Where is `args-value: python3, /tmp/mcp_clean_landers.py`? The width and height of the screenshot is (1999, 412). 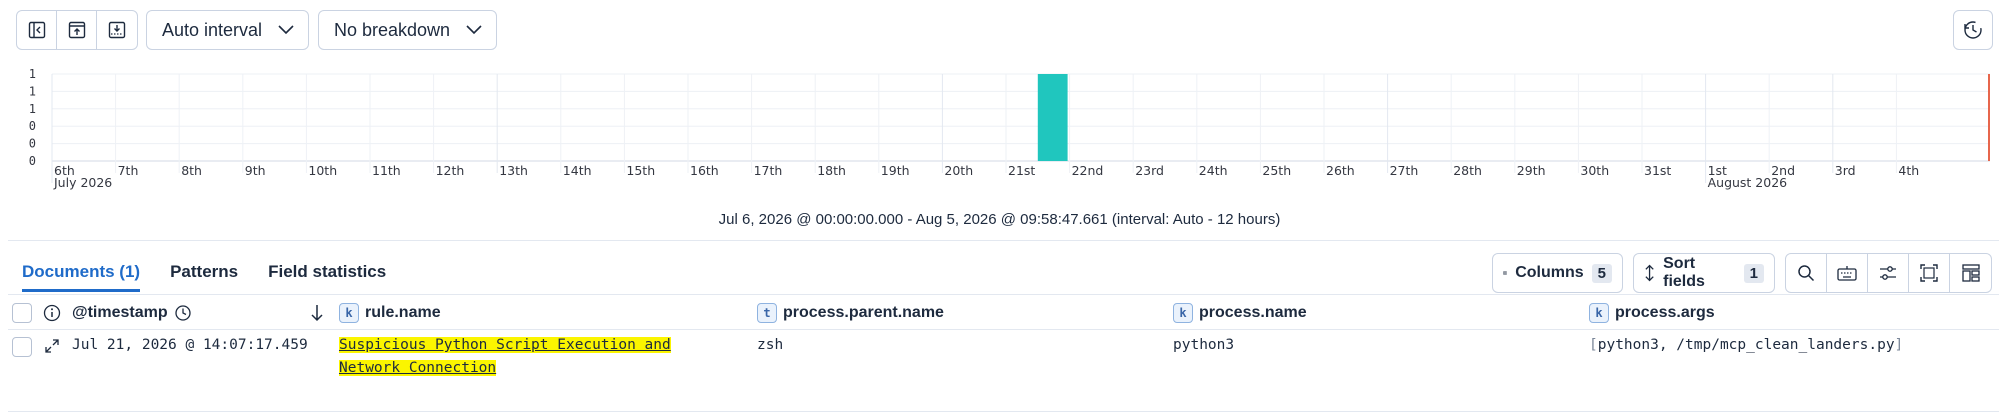 args-value: python3, /tmp/mcp_clean_landers.py is located at coordinates (1746, 345).